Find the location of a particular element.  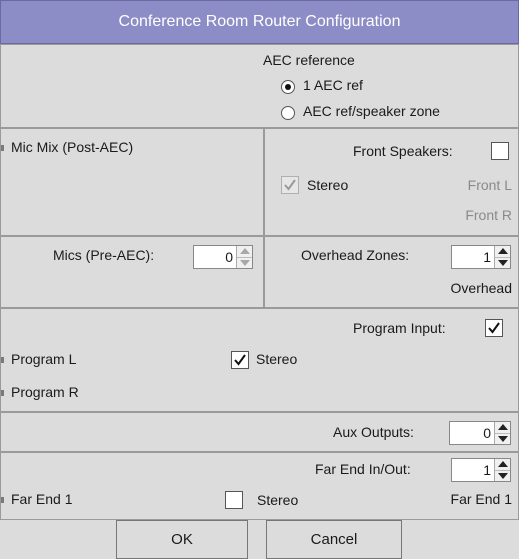

mics-panel: Mics (Pre-AEC): 0 is located at coordinates (132, 272).